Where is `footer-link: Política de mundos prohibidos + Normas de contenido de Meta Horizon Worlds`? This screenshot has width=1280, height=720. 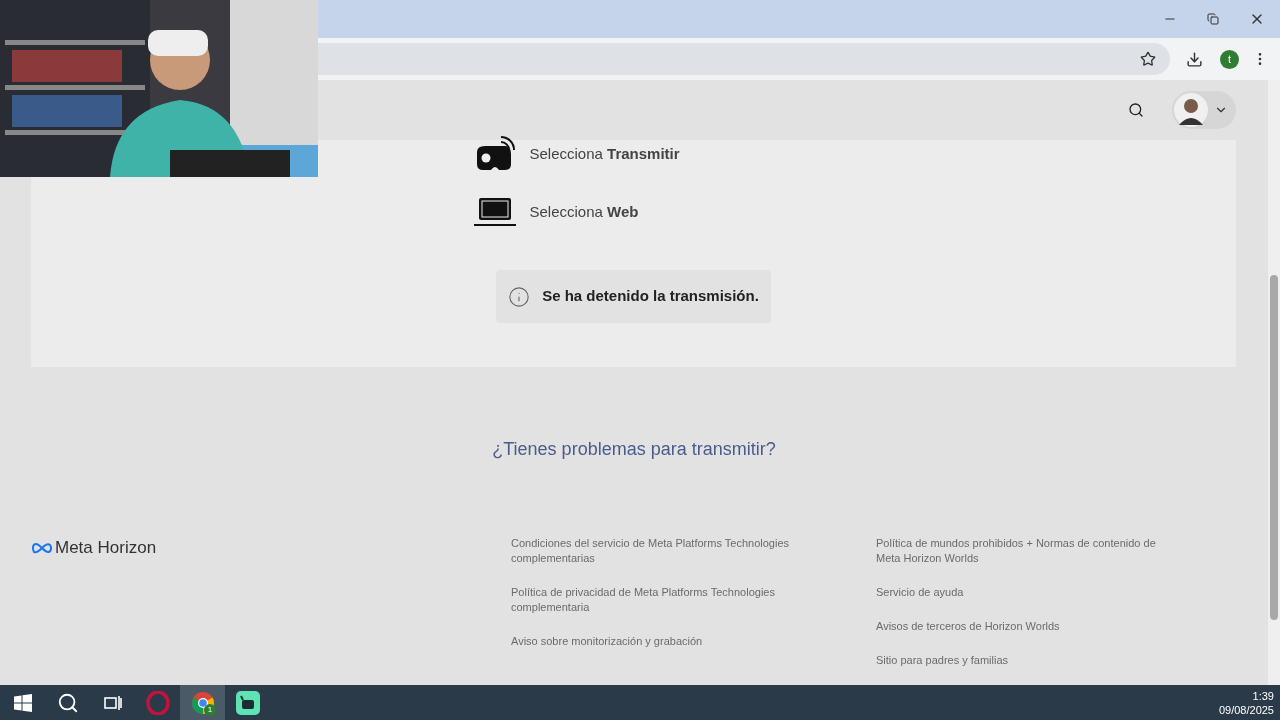
footer-link: Política de mundos prohibidos + Normas de contenido de Meta Horizon Worlds is located at coordinates (1026, 551).